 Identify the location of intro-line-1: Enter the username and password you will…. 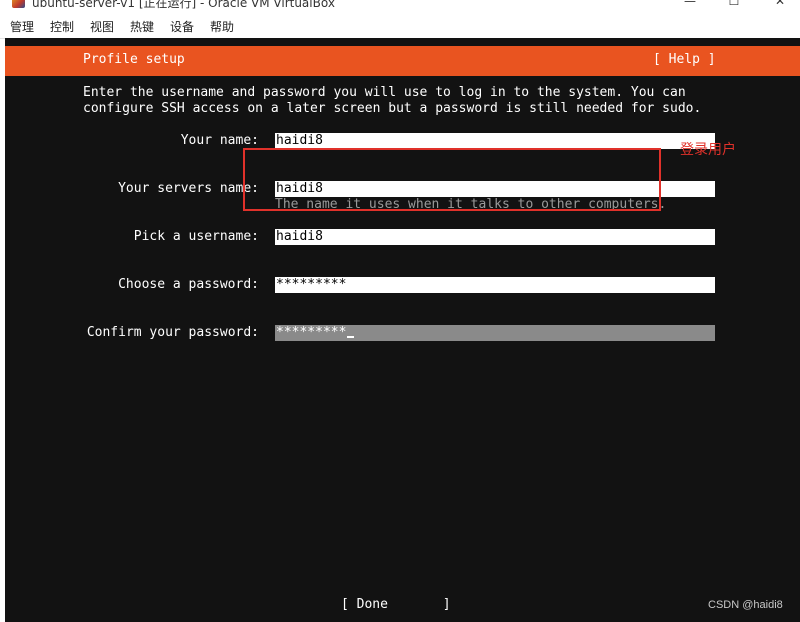
(384, 92).